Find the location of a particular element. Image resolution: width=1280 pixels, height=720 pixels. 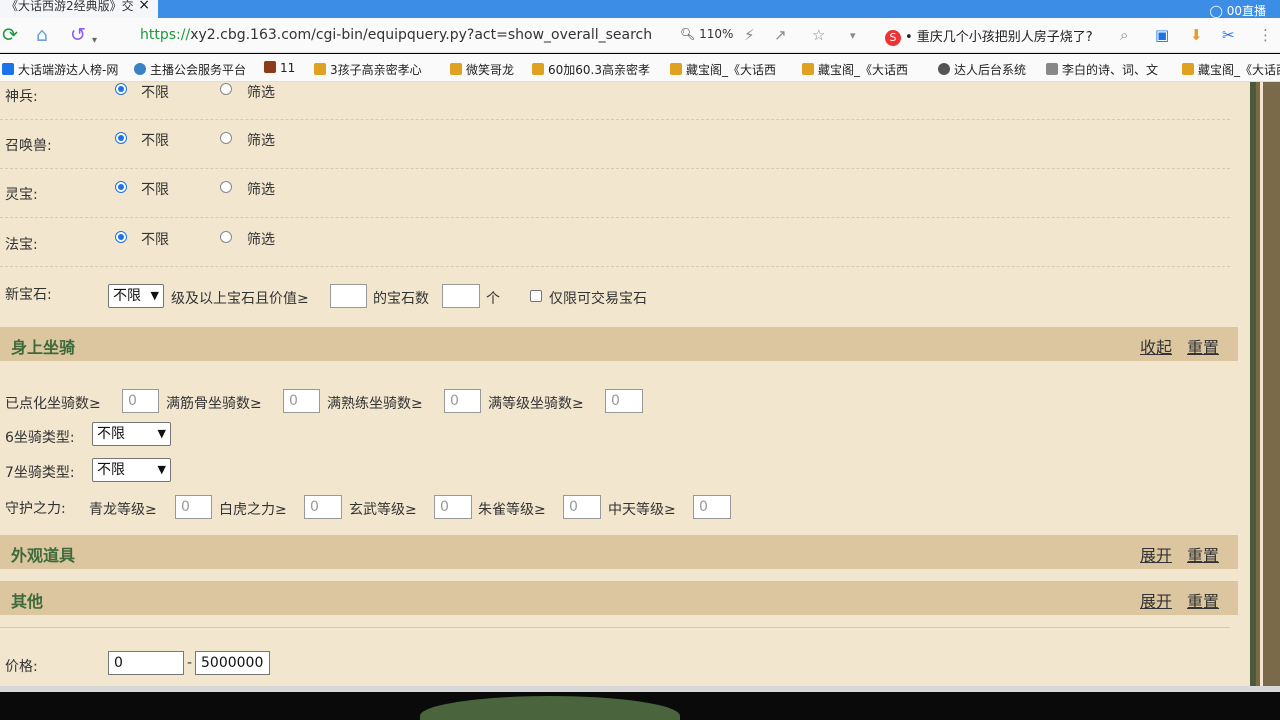

globe-icon is located at coordinates (944, 69).